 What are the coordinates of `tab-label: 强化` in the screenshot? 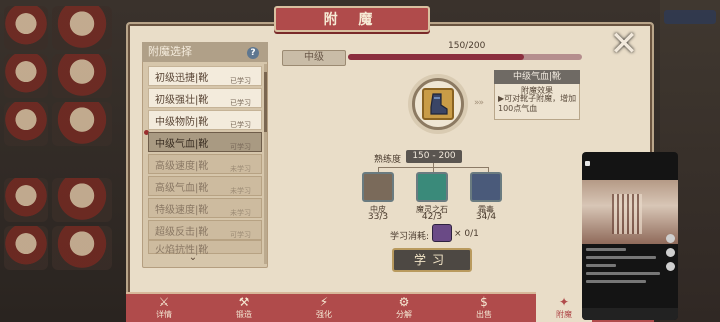 It's located at (324, 314).